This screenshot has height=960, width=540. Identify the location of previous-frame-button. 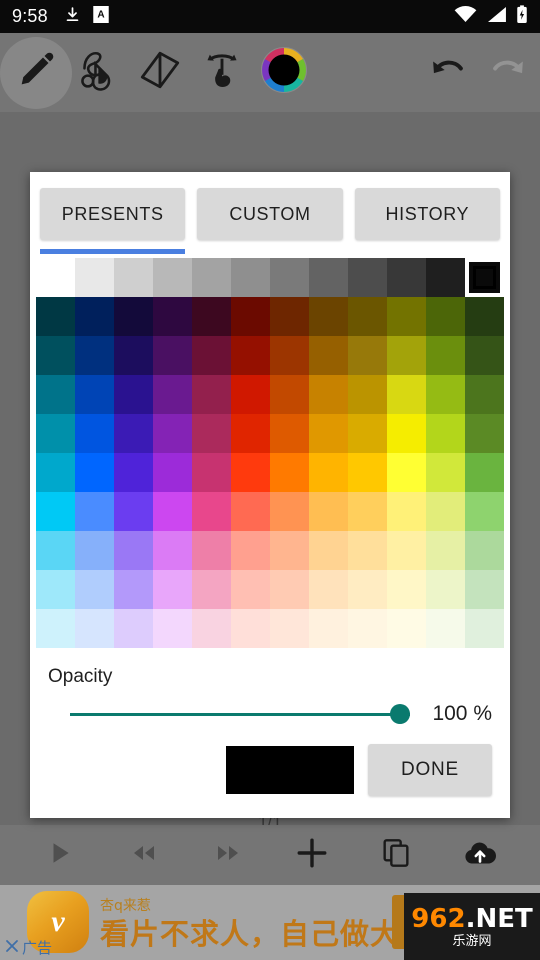
(144, 855).